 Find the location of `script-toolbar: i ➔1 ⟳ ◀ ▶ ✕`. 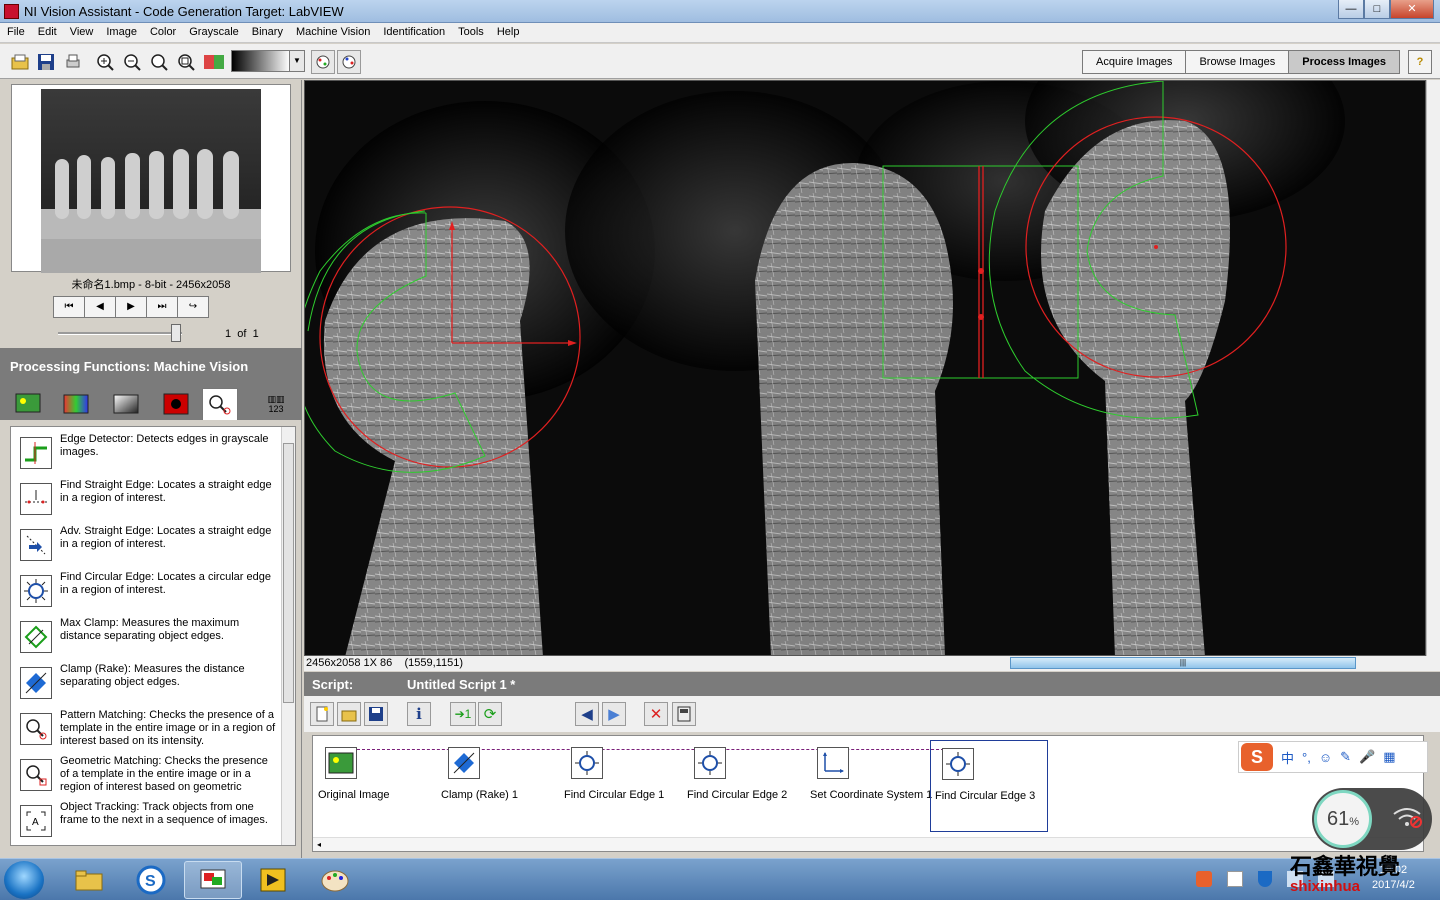

script-toolbar: i ➔1 ⟳ ◀ ▶ ✕ is located at coordinates (872, 714).